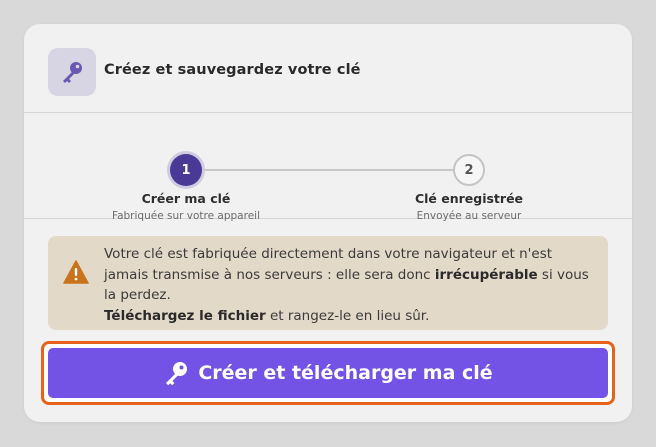  I want to click on step-2-label: Clé enregistrée, so click(469, 198).